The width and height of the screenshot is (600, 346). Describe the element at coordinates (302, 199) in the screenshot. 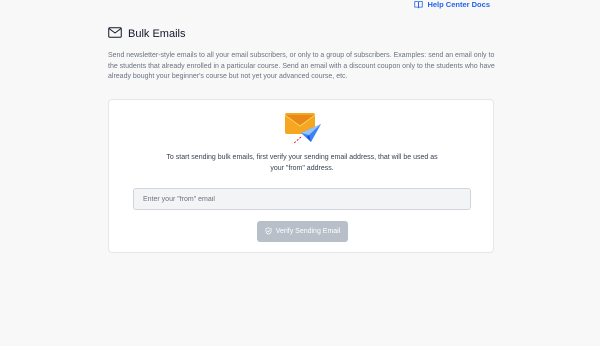

I see `from-email-input` at that location.